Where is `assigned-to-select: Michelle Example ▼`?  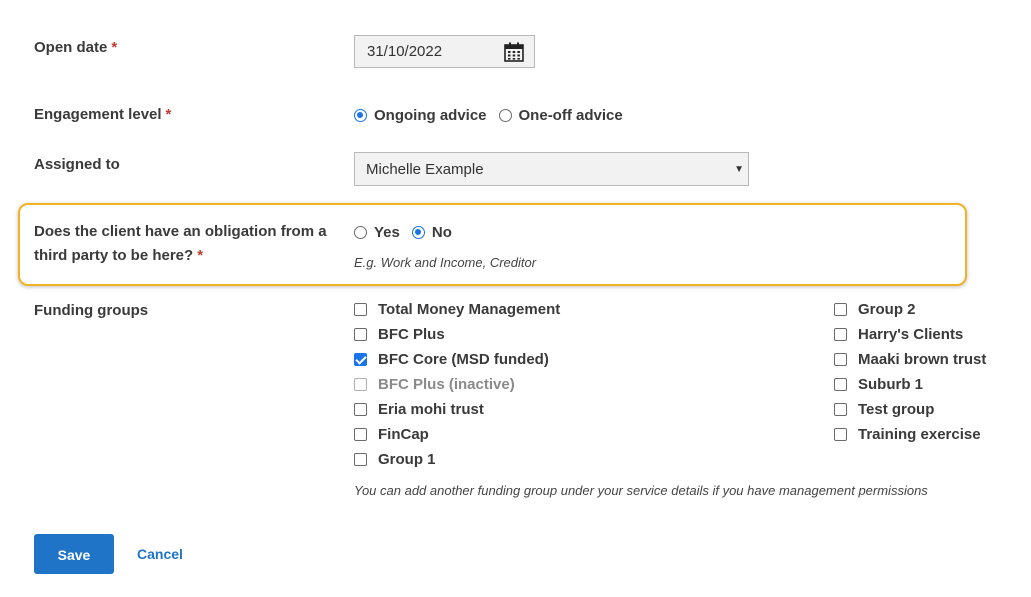
assigned-to-select: Michelle Example ▼ is located at coordinates (551, 169).